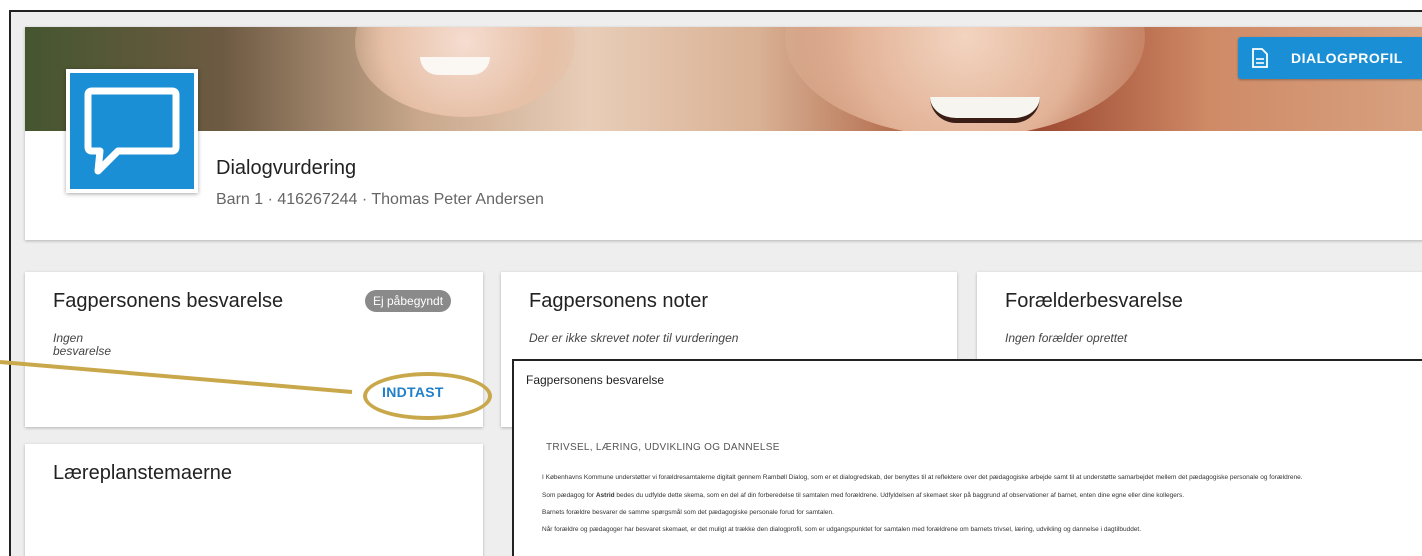 The width and height of the screenshot is (1422, 556). What do you see at coordinates (1260, 58) in the screenshot?
I see `document-icon` at bounding box center [1260, 58].